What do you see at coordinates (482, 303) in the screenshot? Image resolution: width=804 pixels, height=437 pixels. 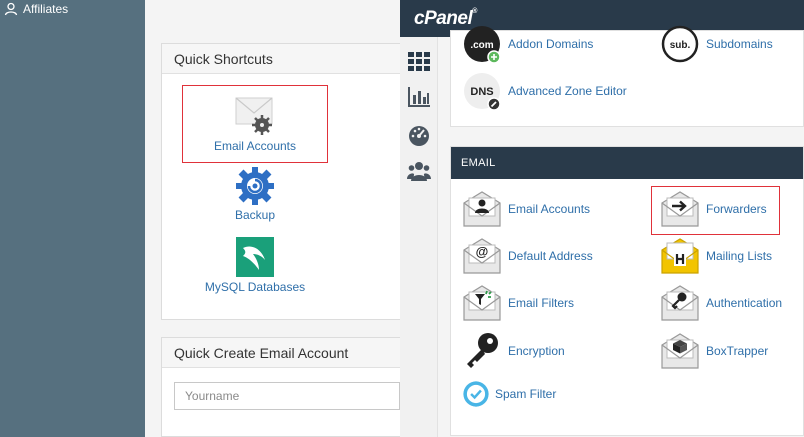 I see `email-filters-icon` at bounding box center [482, 303].